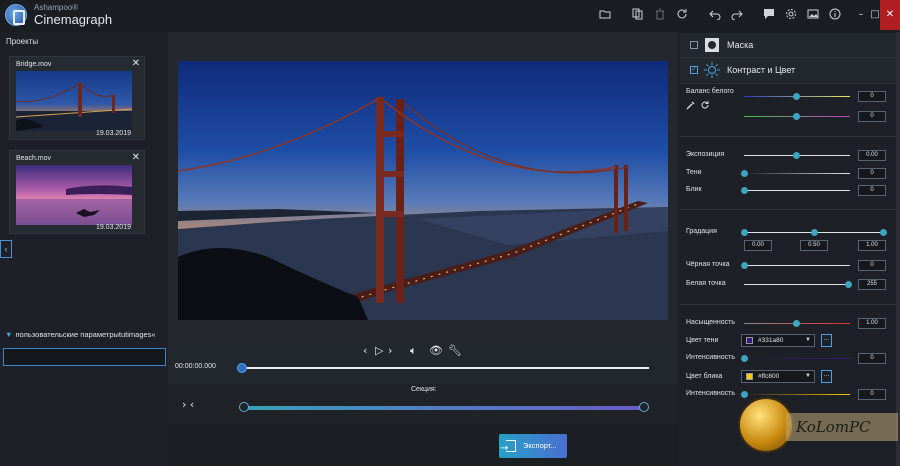 The image size is (900, 466). What do you see at coordinates (84, 357) in the screenshot?
I see `user-params-input` at bounding box center [84, 357].